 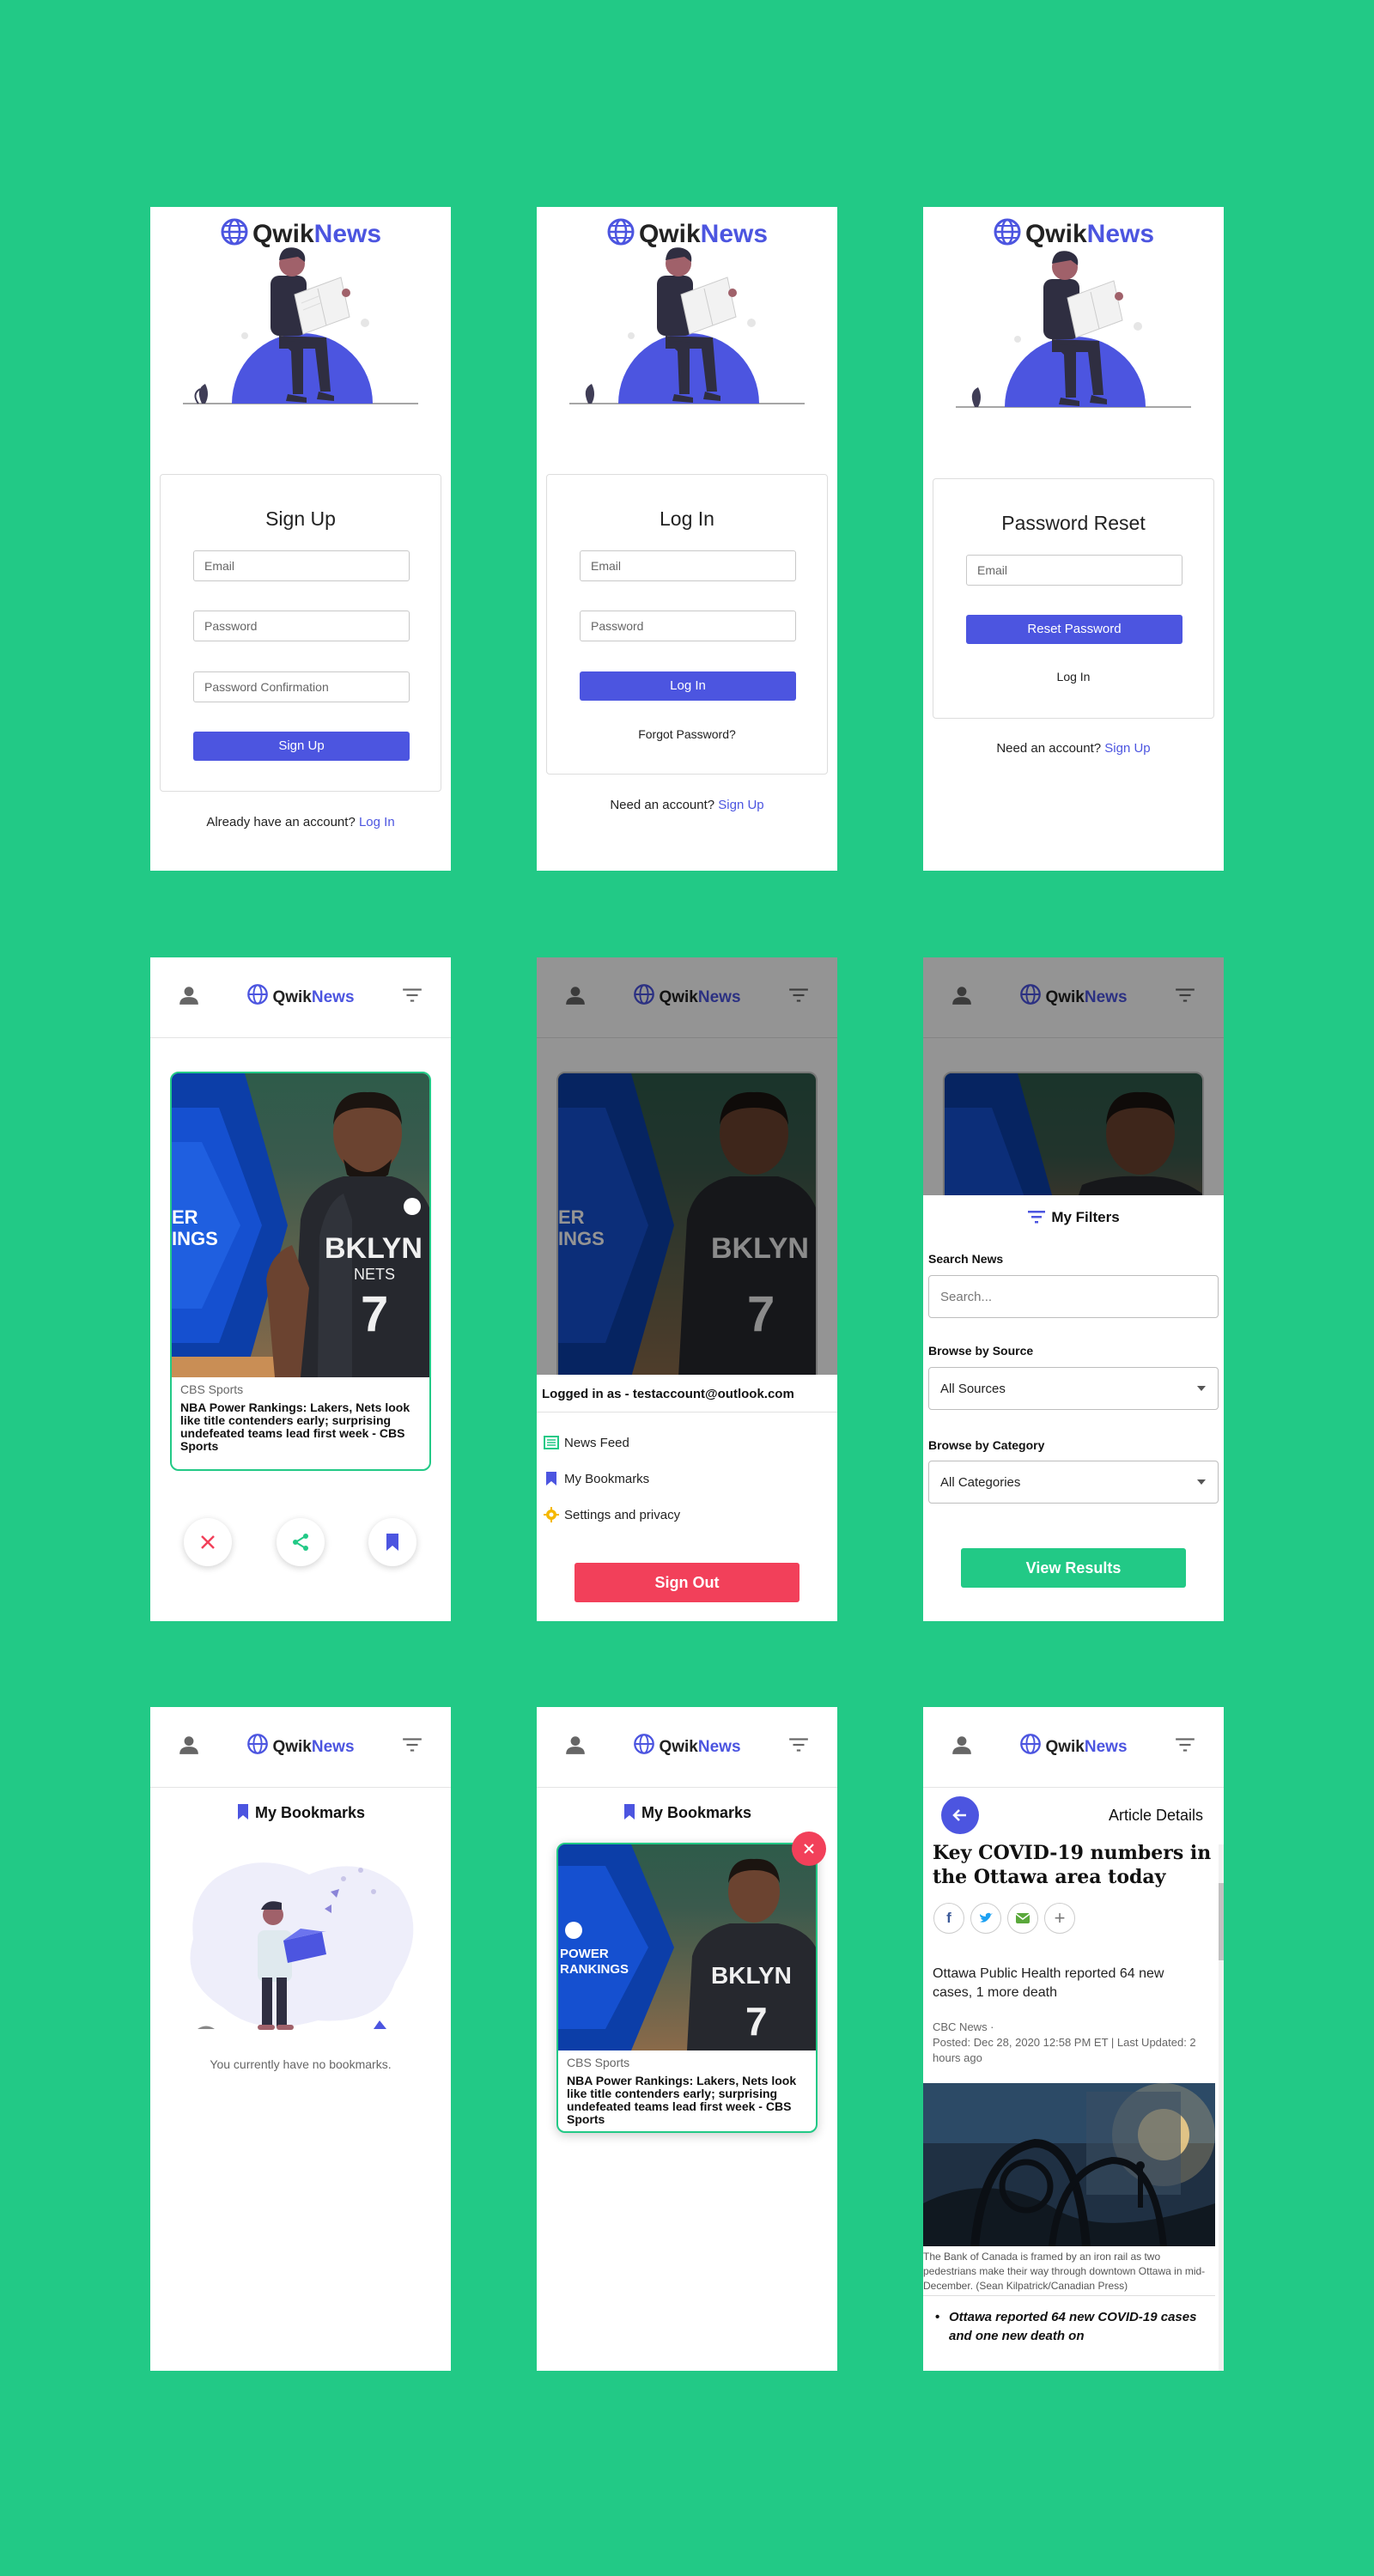 What do you see at coordinates (687, 734) in the screenshot?
I see `forgot-password-link: Forgot Password?` at bounding box center [687, 734].